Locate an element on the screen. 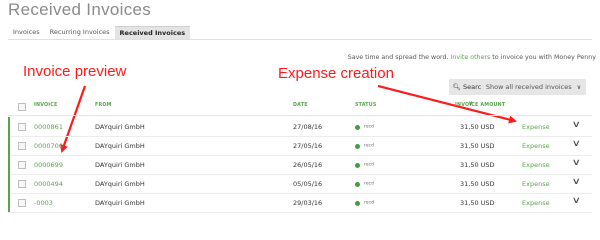 The width and height of the screenshot is (600, 240). show-all-received-filter: Show all received invoices ∨ is located at coordinates (533, 87).